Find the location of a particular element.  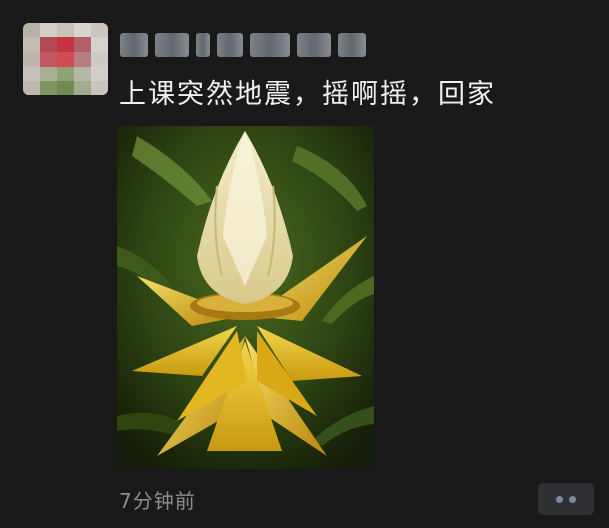

author-name-redacted is located at coordinates (243, 46).